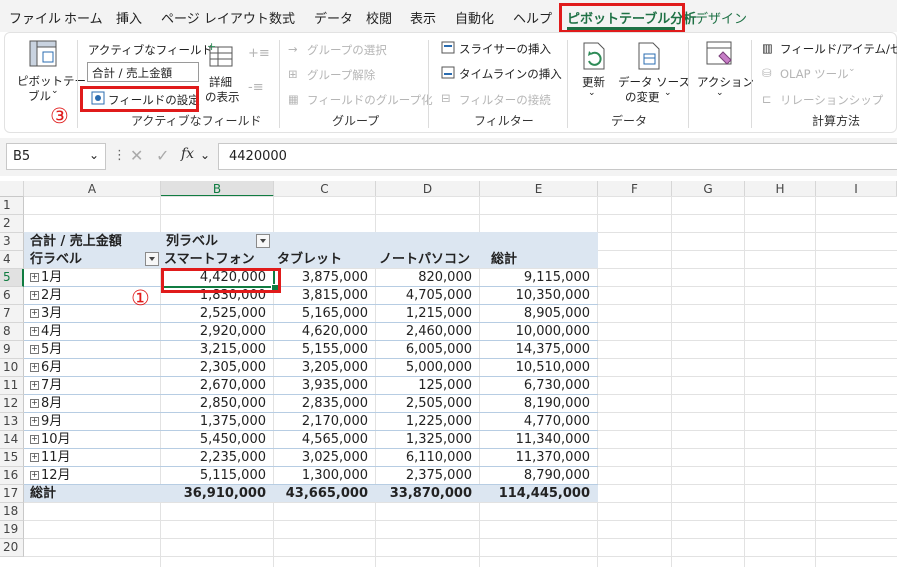 Image resolution: width=897 pixels, height=567 pixels. What do you see at coordinates (505, 49) in the screenshot?
I see `insert-slicer-button: スライサーの挿入` at bounding box center [505, 49].